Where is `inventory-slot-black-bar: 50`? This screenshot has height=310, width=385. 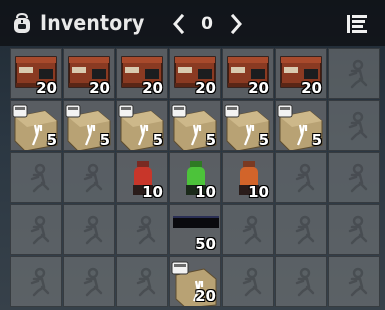
inventory-slot-black-bar: 50 is located at coordinates (195, 229).